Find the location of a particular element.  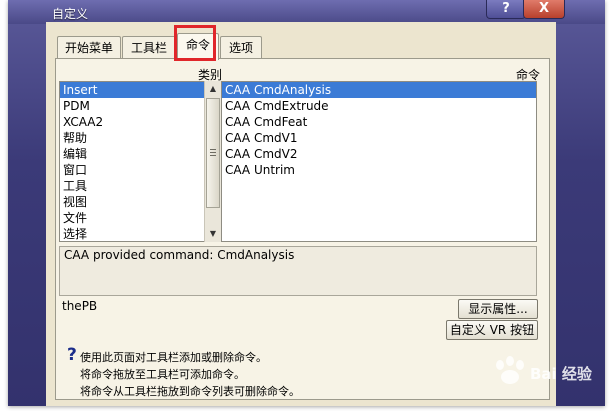

tab-options: 选项 is located at coordinates (241, 47).